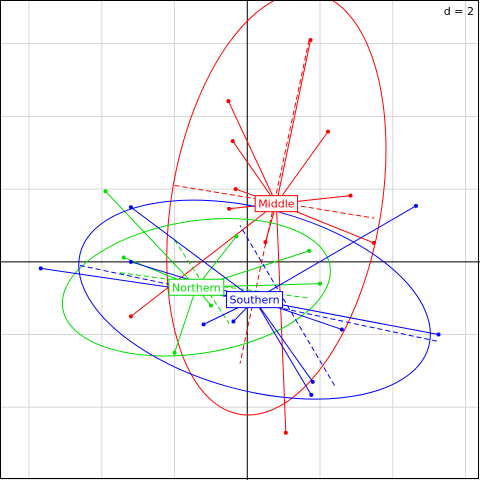 This screenshot has width=480, height=480. I want to click on label-middle: Middle, so click(276, 204).